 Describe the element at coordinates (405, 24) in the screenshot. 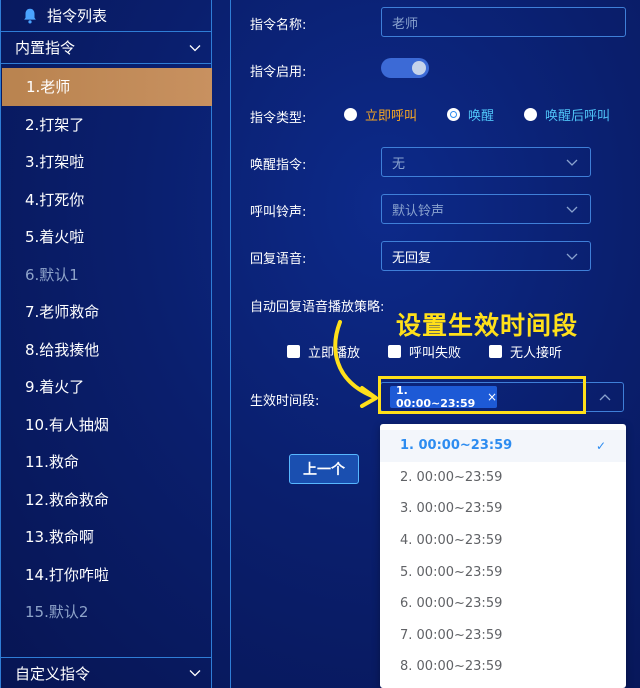

I see `name-input-value: 老师` at that location.